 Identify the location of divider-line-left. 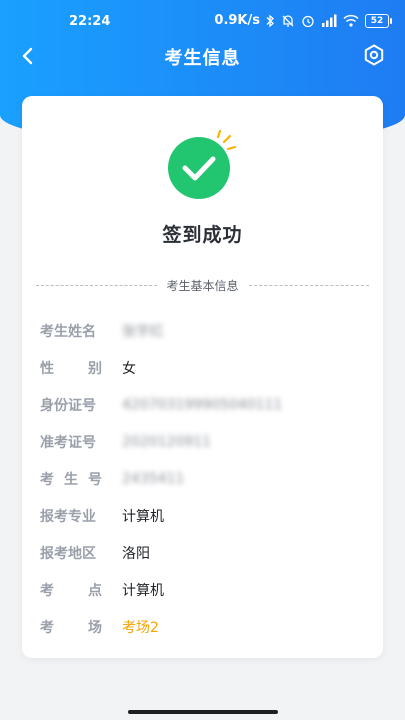
(96, 285).